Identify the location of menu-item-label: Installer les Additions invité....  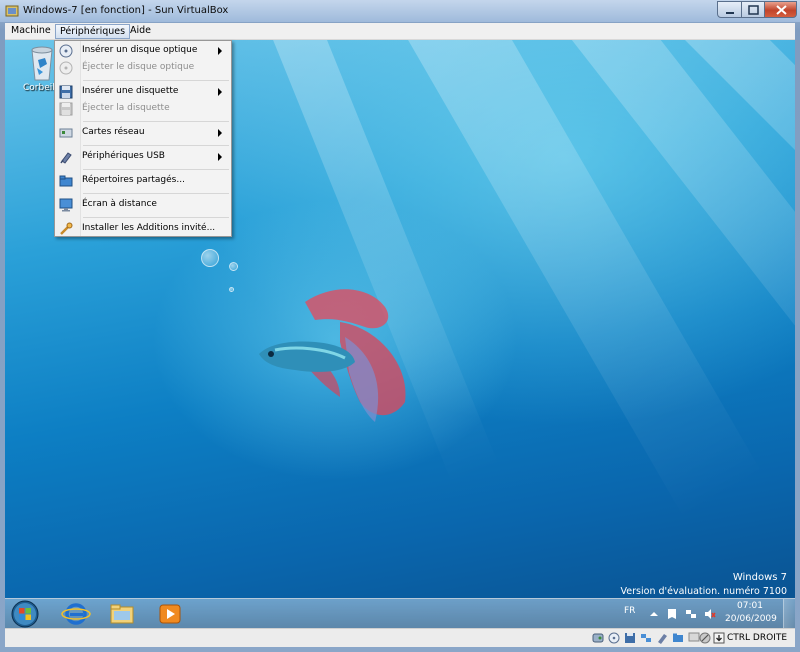
(149, 228).